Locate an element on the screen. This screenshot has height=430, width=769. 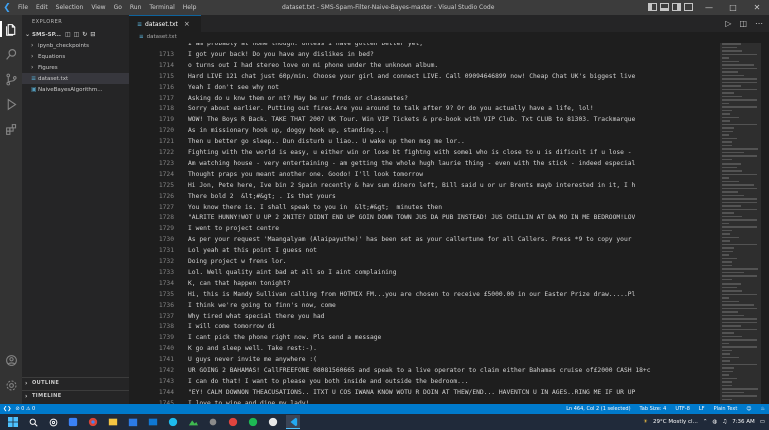
code-line: 1740 K go and sleep well. Take rest:-). is located at coordinates (424, 349).